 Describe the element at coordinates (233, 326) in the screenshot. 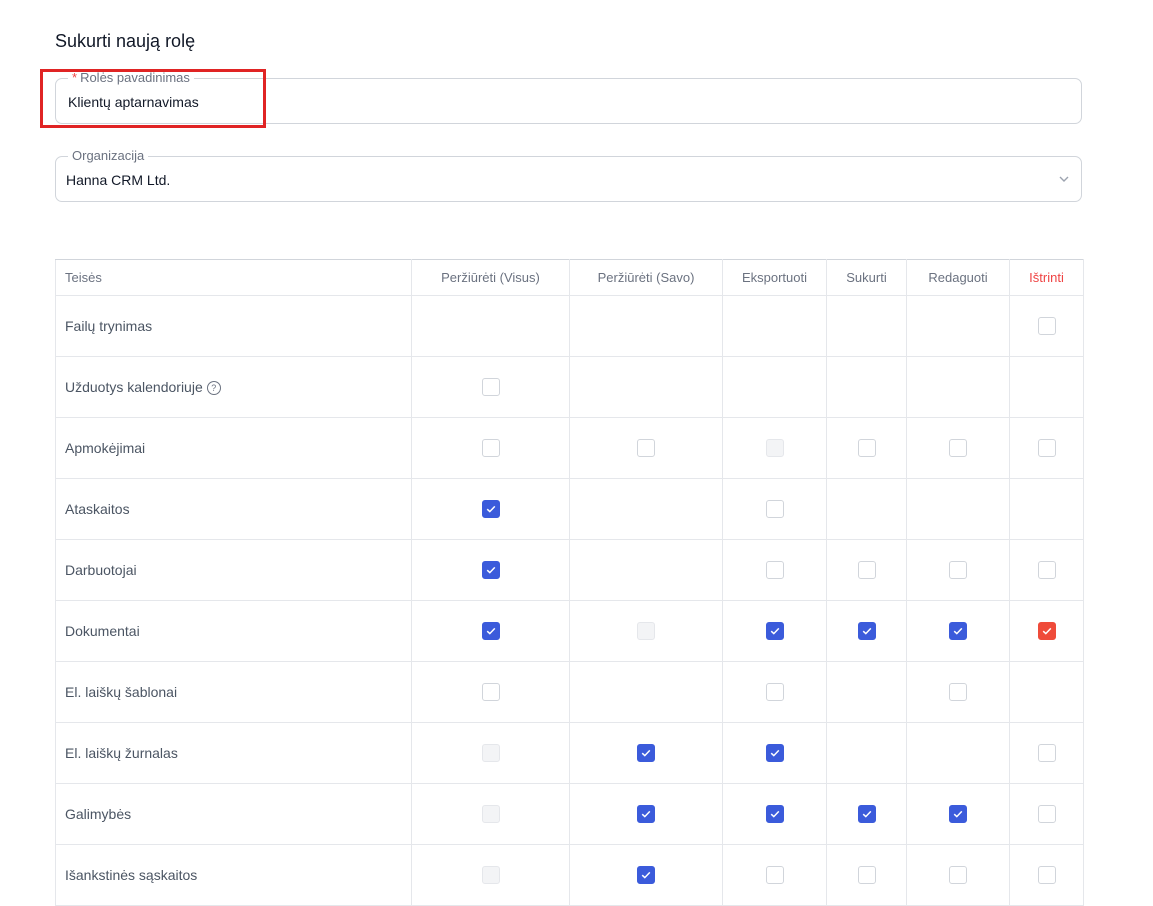

I see `permission-name-cell: Failų trynimas` at that location.